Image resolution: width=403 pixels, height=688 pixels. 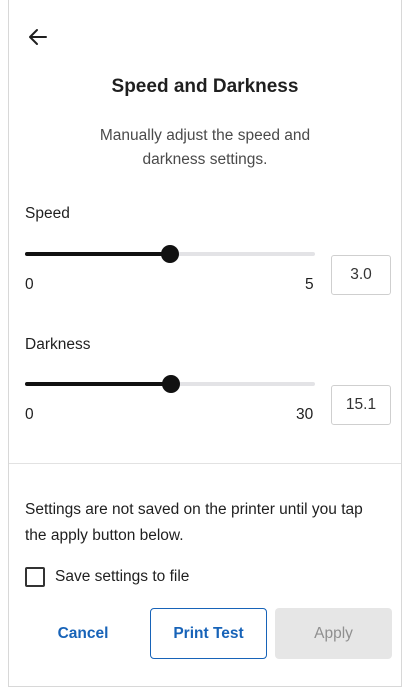 I want to click on speed-max-label: 5, so click(x=309, y=284).